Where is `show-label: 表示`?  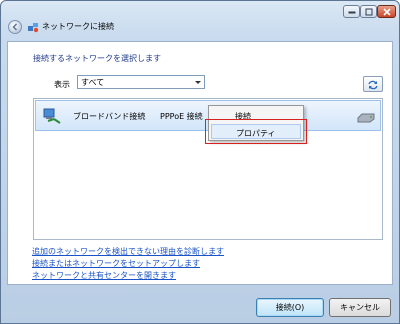 show-label: 表示 is located at coordinates (62, 84).